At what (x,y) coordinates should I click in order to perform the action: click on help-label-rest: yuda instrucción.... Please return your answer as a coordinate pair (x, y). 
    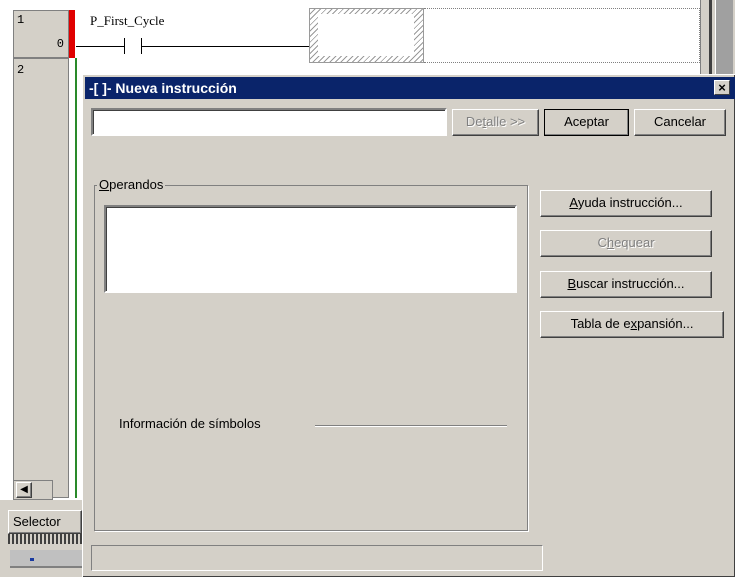
    Looking at the image, I should click on (630, 202).